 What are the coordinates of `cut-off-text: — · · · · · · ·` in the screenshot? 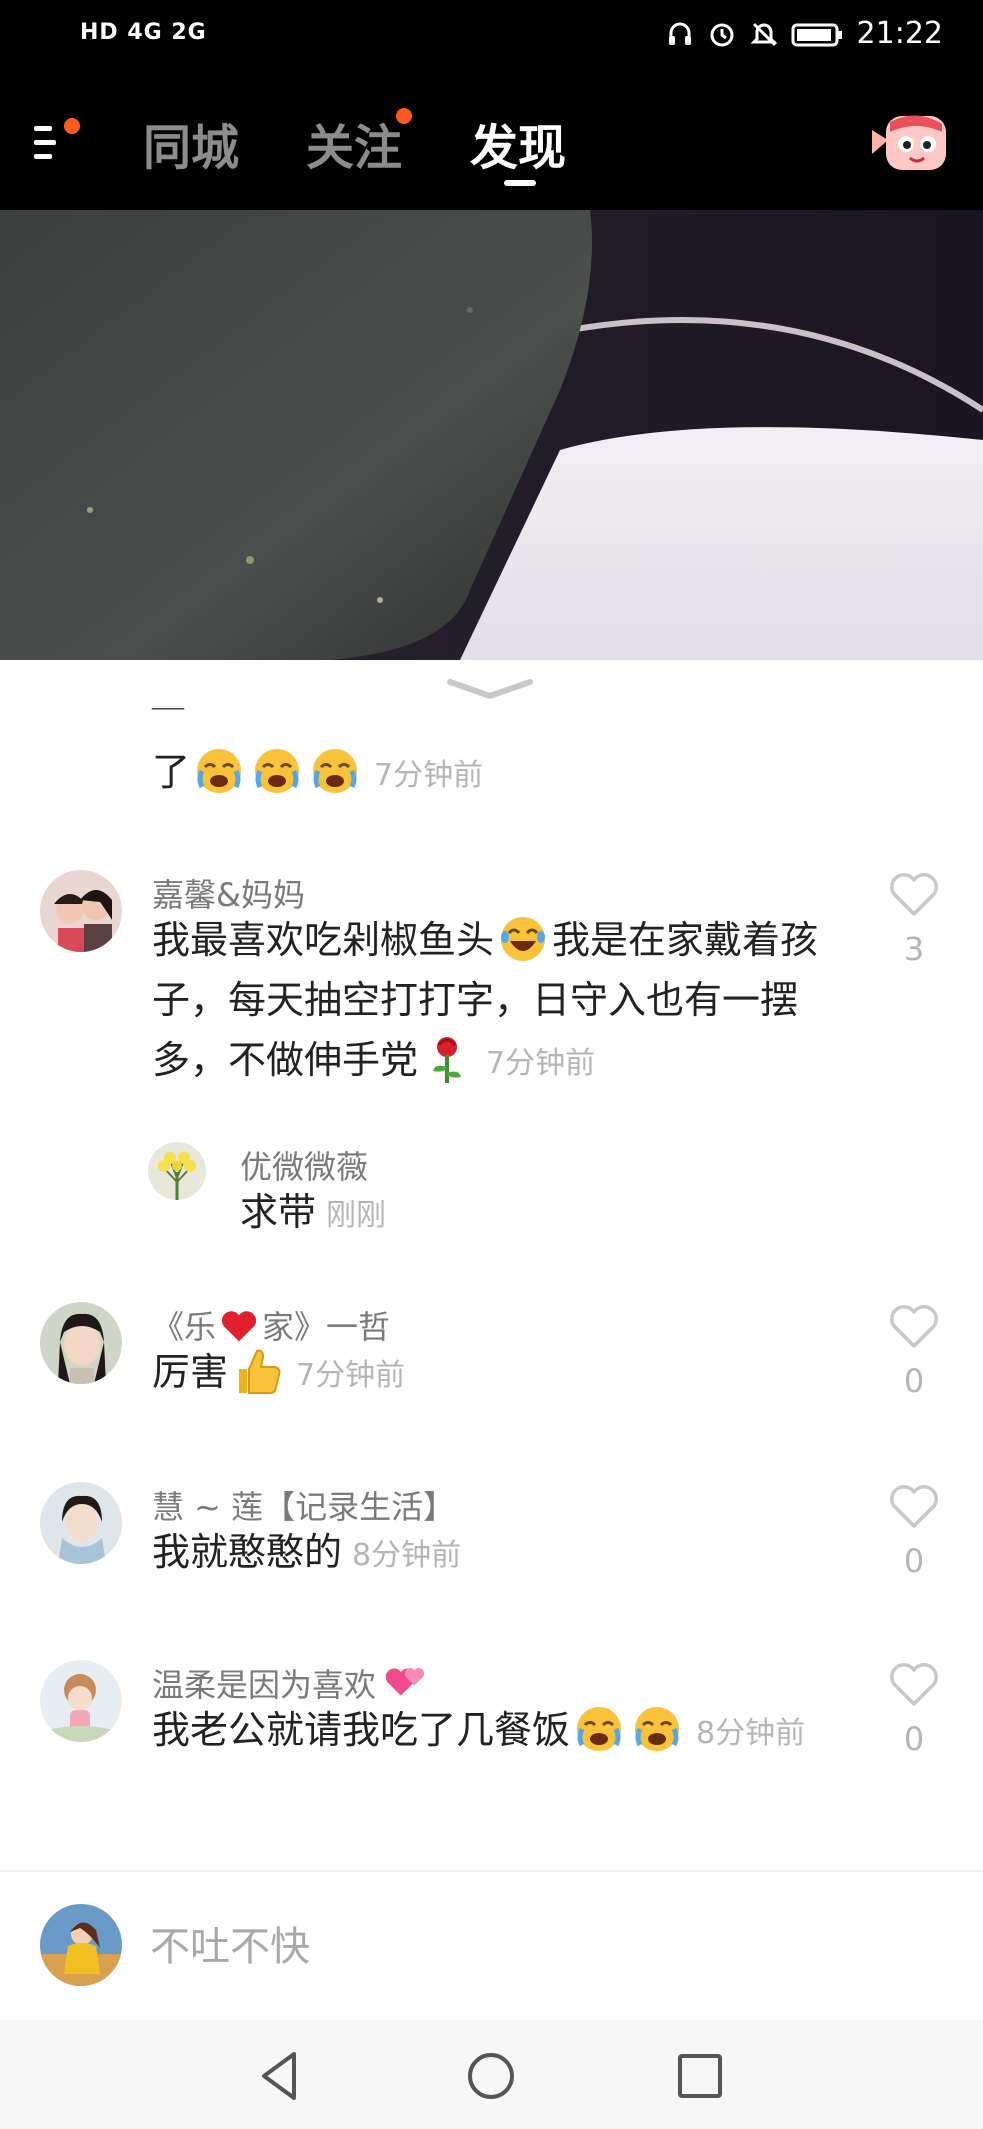 It's located at (500, 716).